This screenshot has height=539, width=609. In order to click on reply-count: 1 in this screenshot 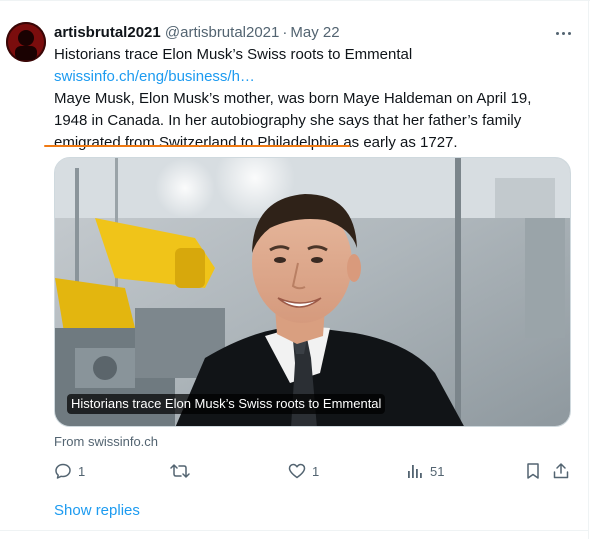, I will do `click(82, 471)`.